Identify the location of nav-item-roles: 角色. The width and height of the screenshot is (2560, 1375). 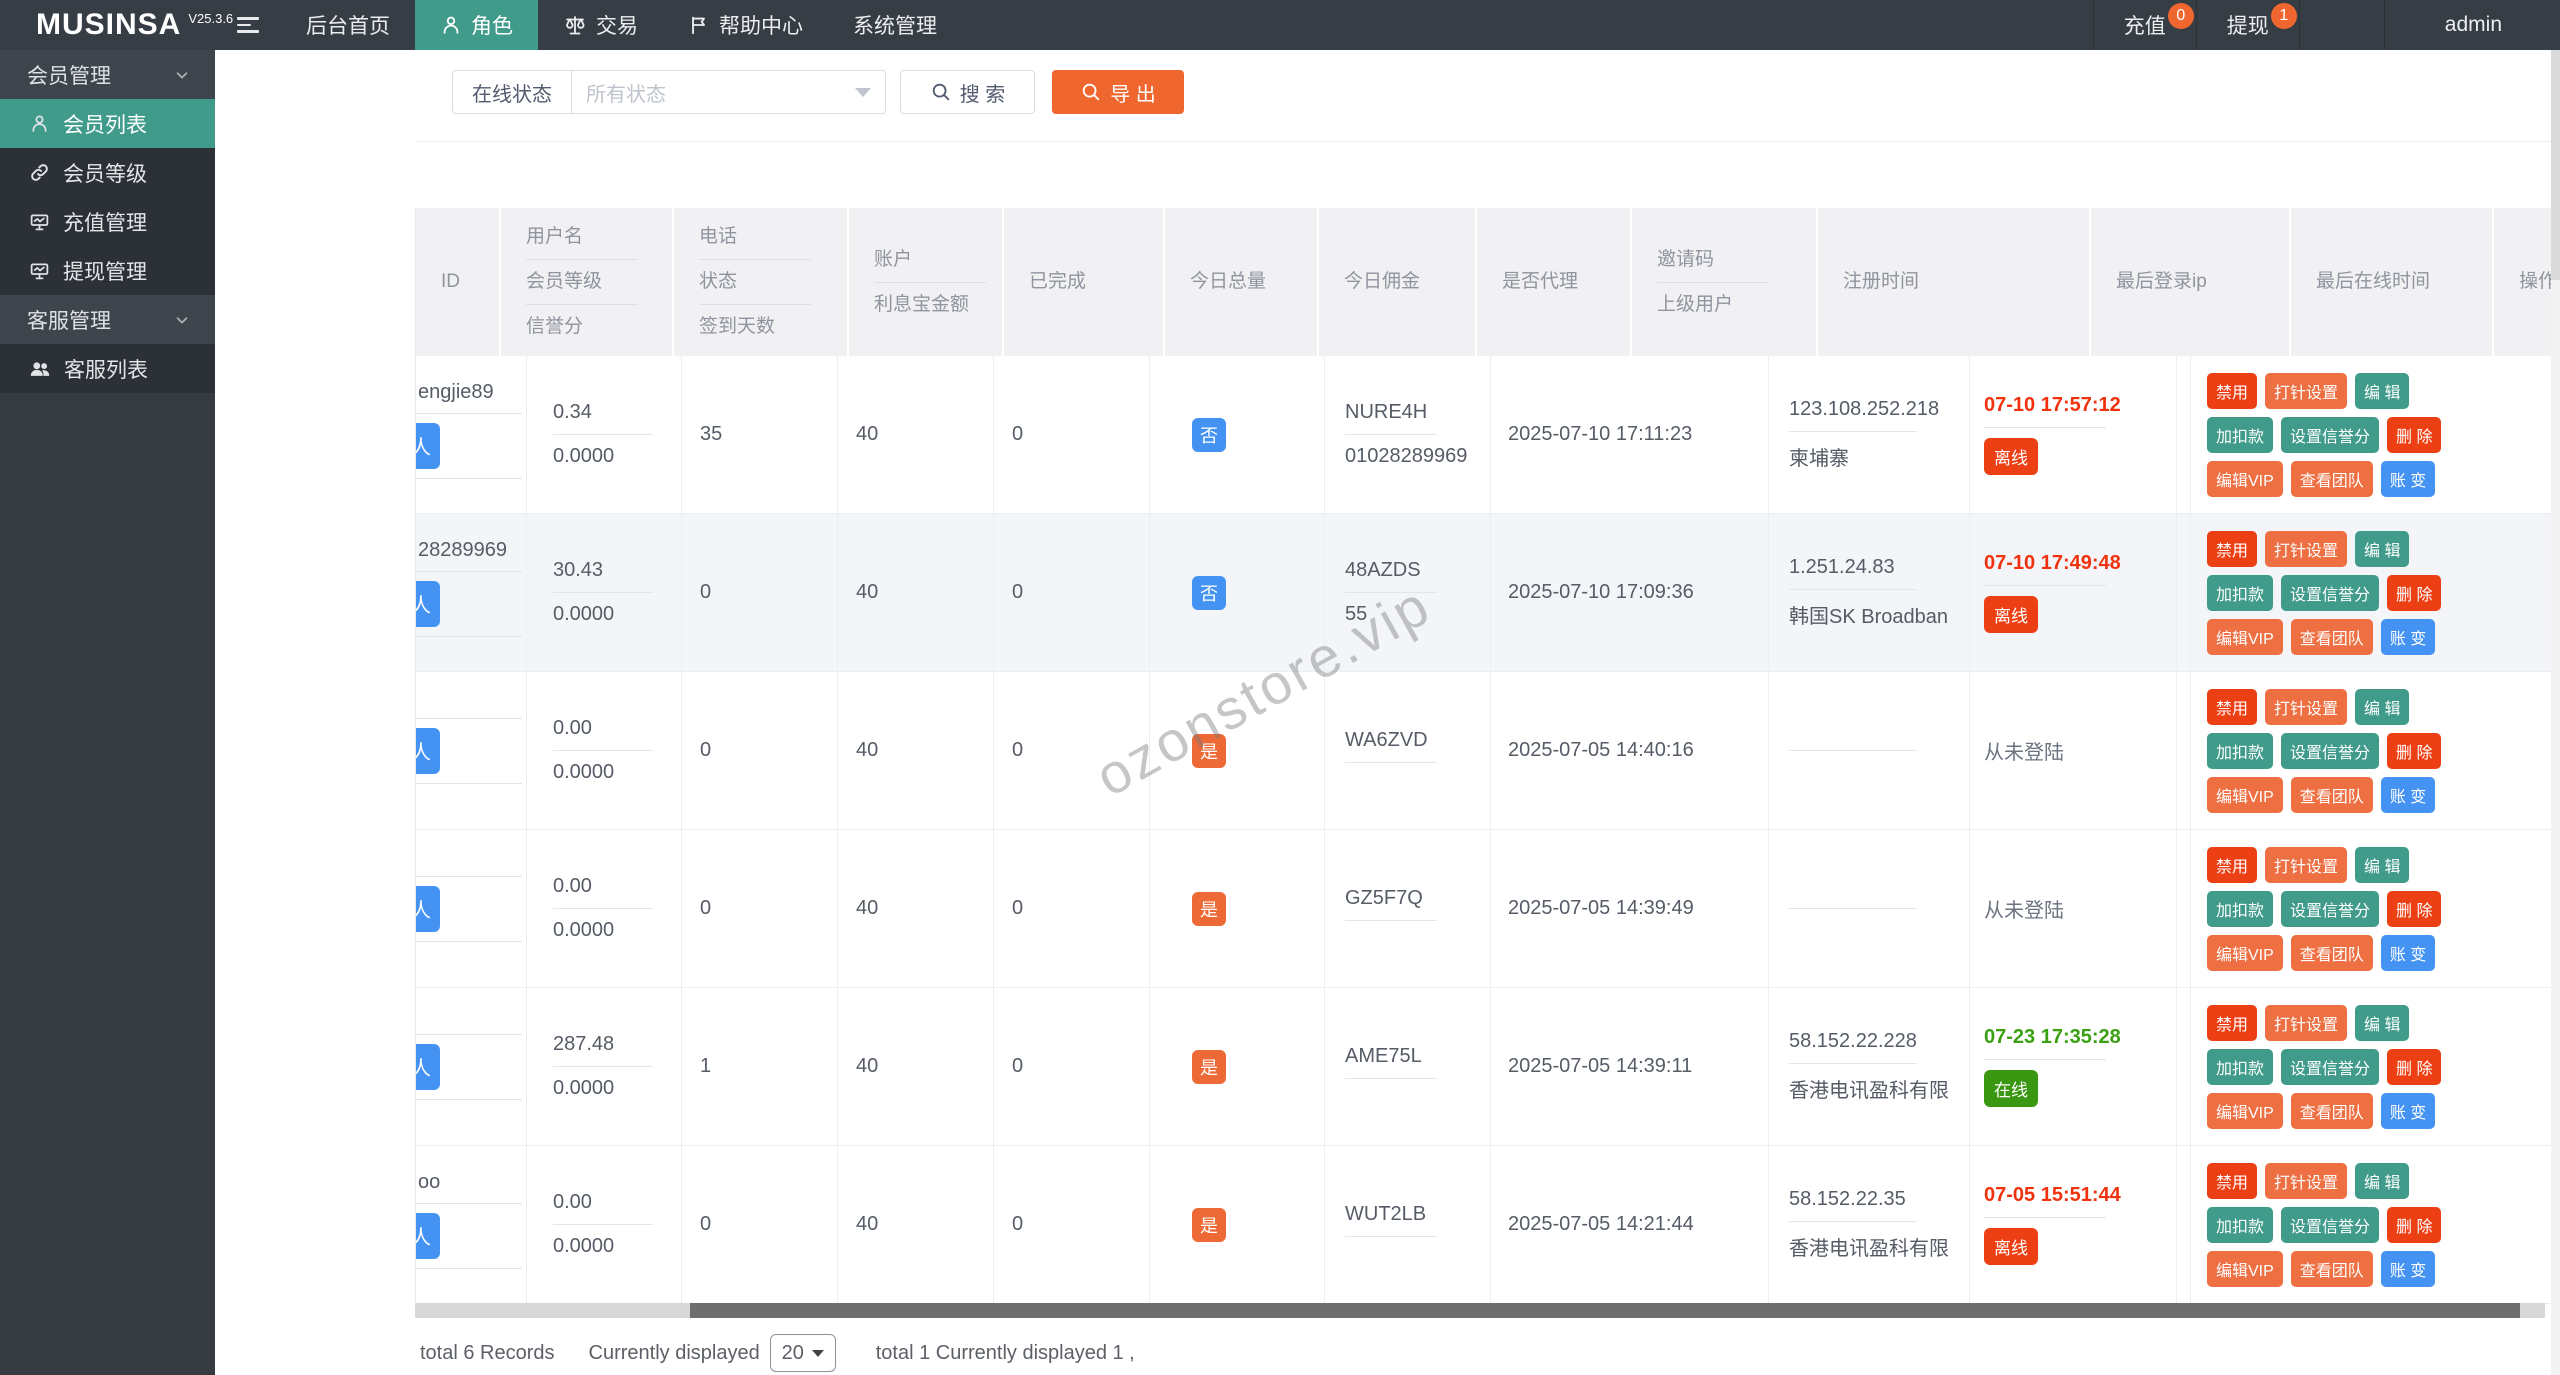
(476, 25).